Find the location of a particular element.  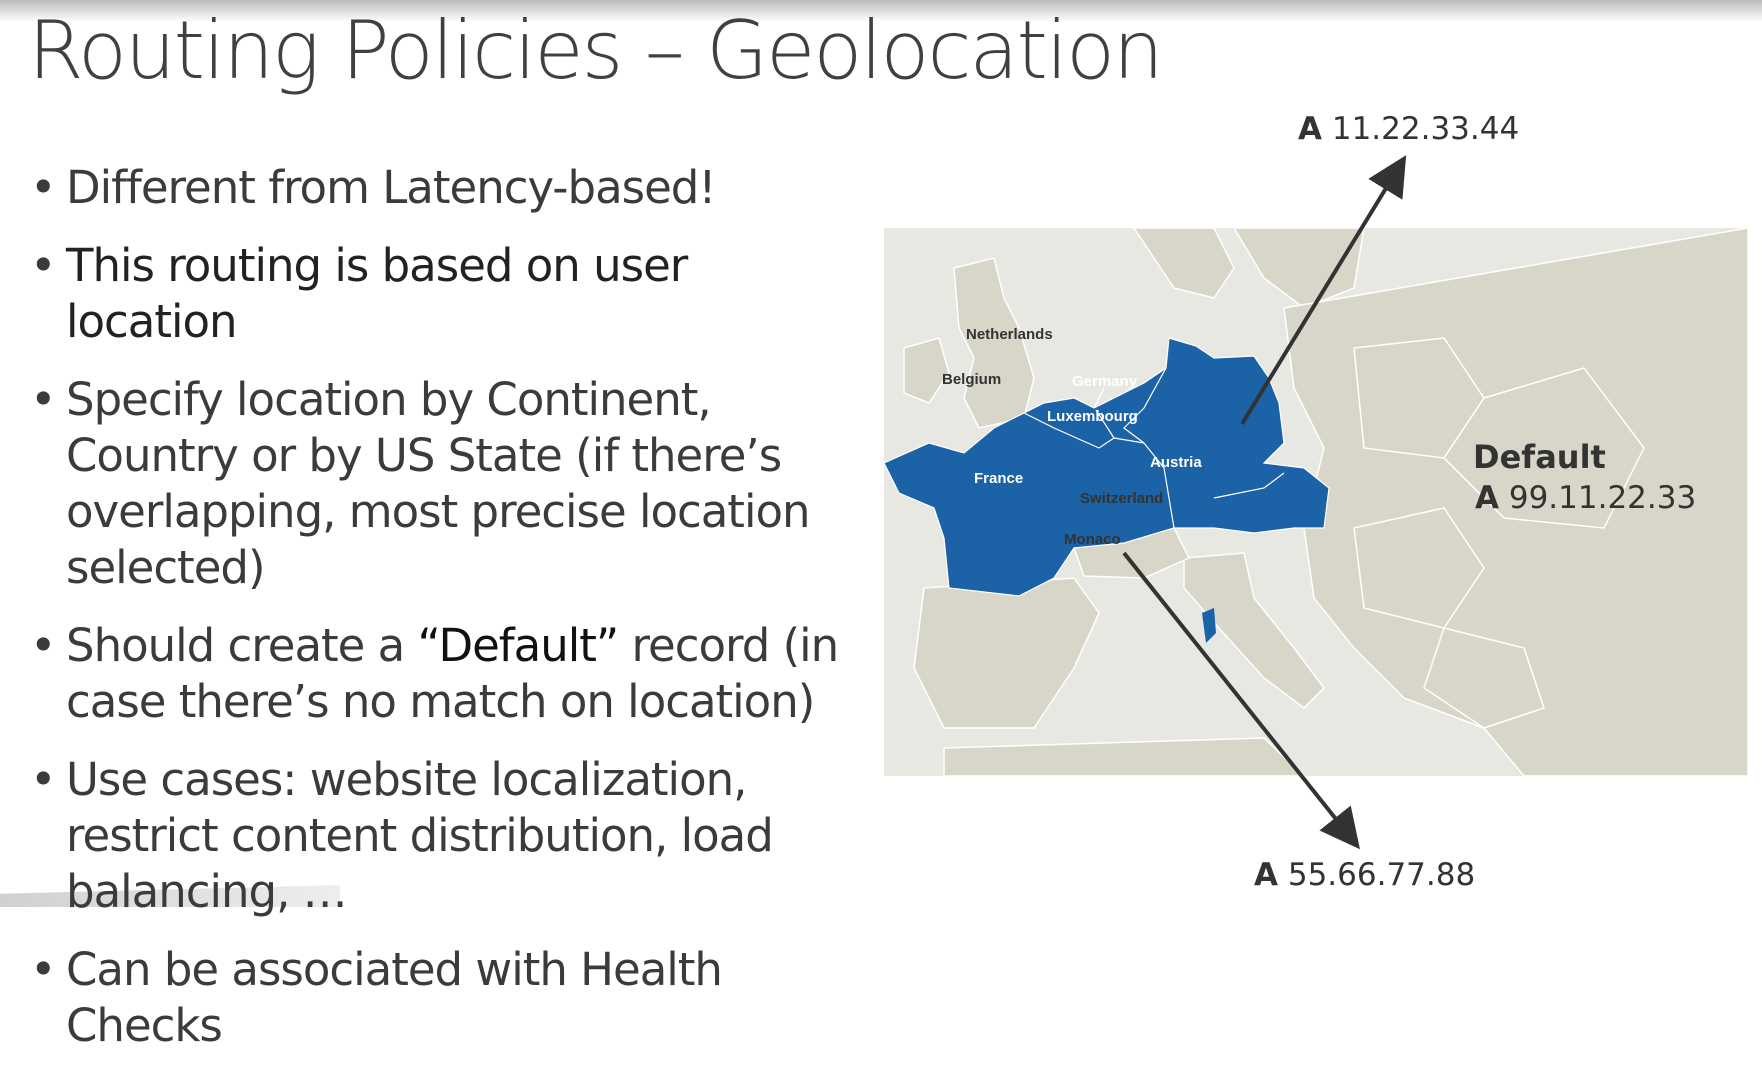

record-top: A 11.22.33.44 is located at coordinates (1408, 129).